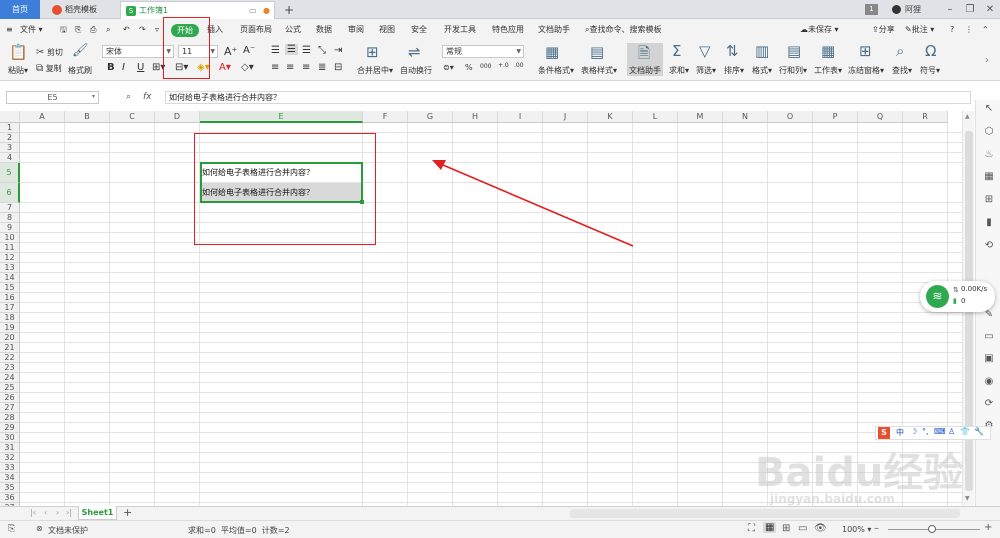 This screenshot has width=1000, height=538. What do you see at coordinates (802, 528) in the screenshot?
I see `page-layout-view-icon: ▭` at bounding box center [802, 528].